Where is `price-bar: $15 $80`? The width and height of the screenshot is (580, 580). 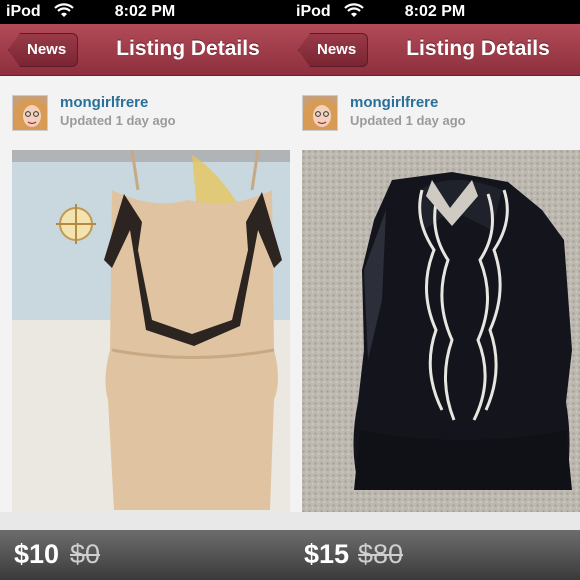
price-bar: $15 $80 is located at coordinates (435, 555).